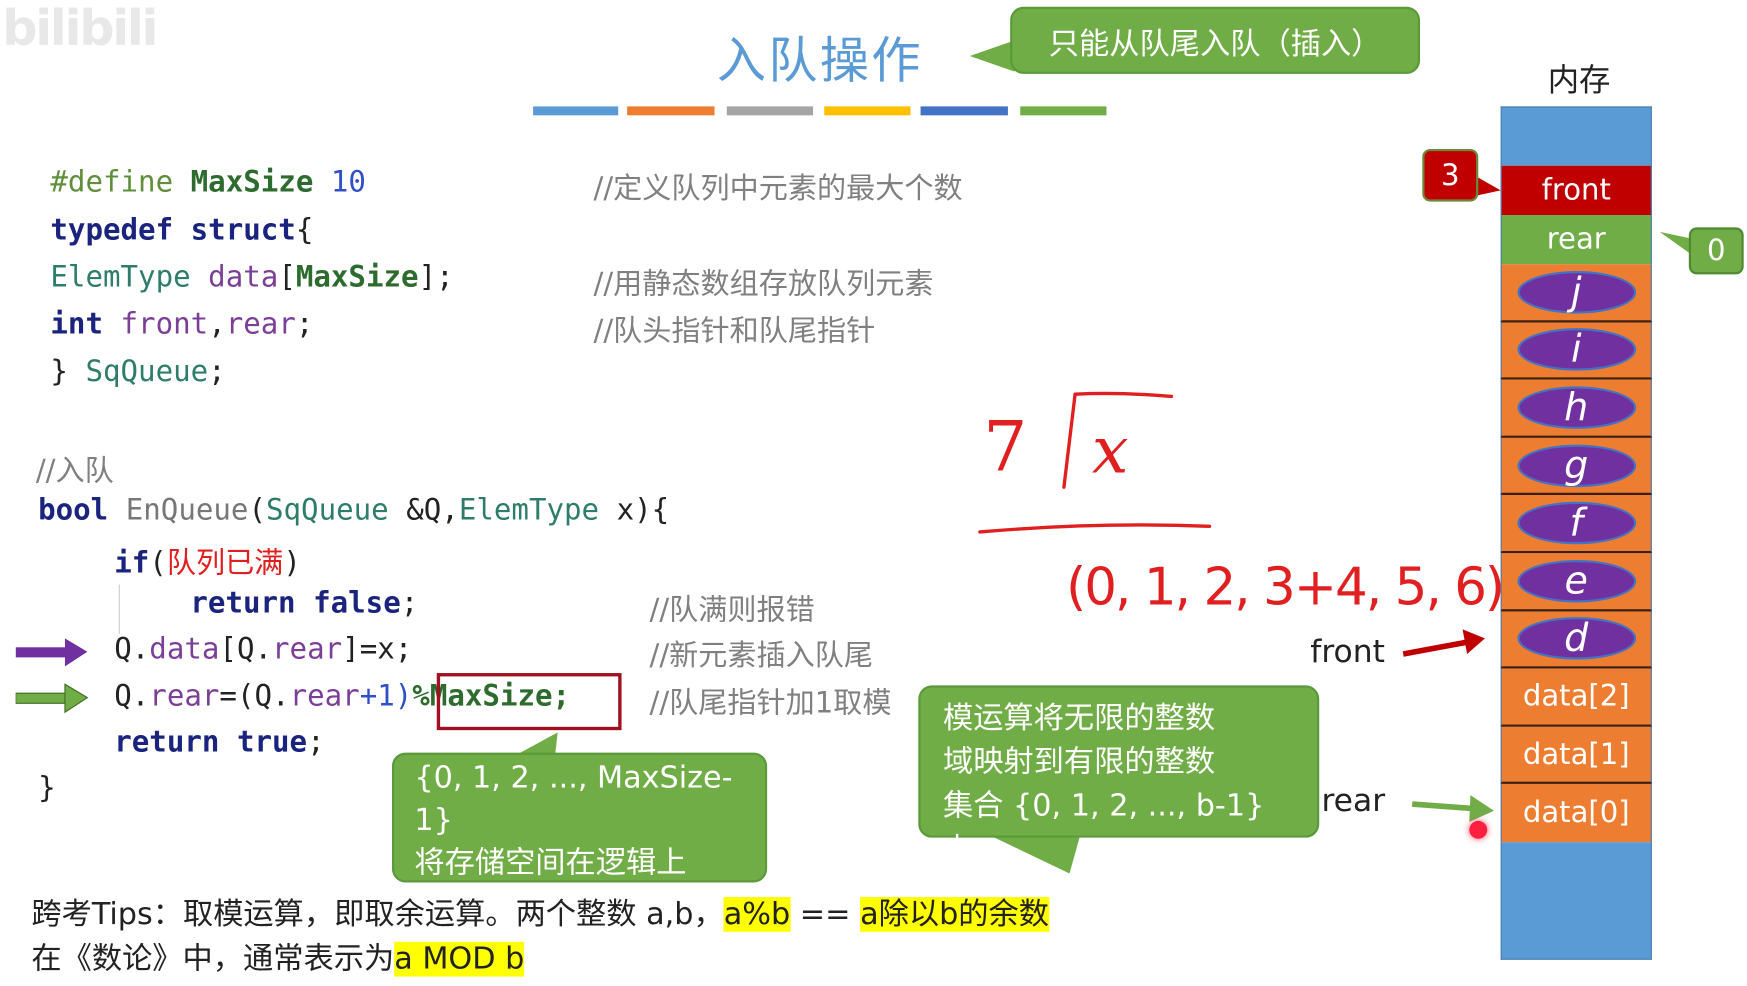 This screenshot has width=1747, height=986. I want to click on queue-cell: e, so click(1576, 582).